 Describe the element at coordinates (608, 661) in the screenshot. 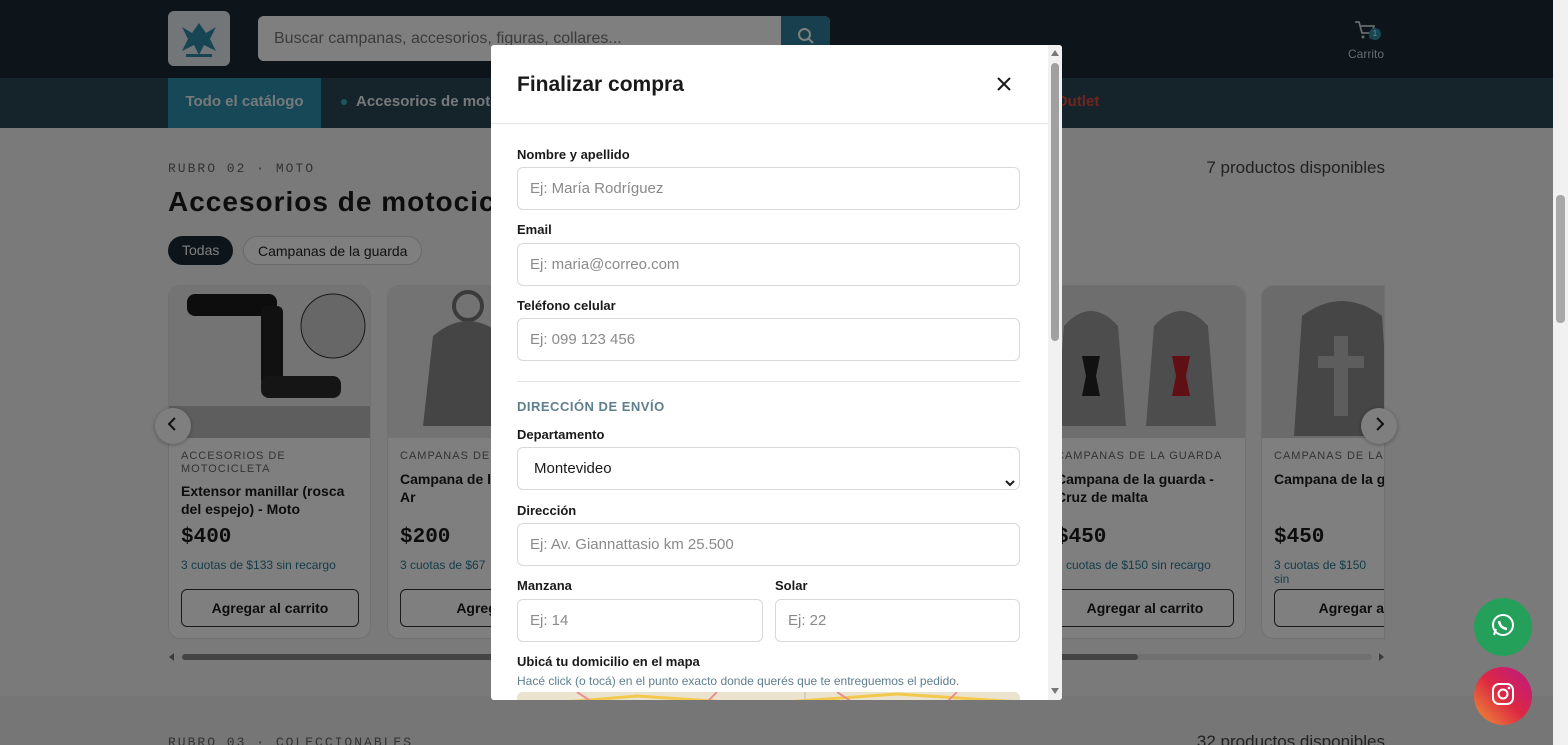

I see `map-label: Ubicá tu domicilio en el mapa` at that location.